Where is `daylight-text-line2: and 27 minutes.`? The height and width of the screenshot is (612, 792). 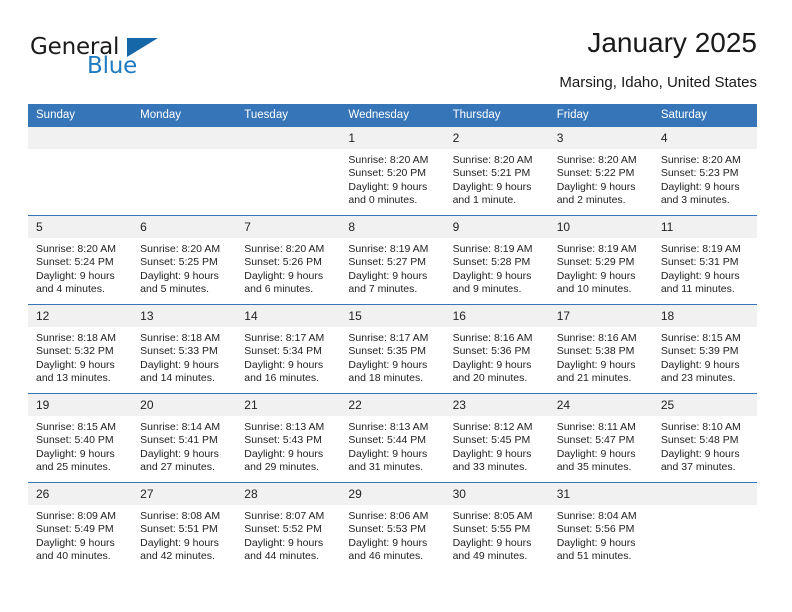 daylight-text-line2: and 27 minutes. is located at coordinates (177, 467).